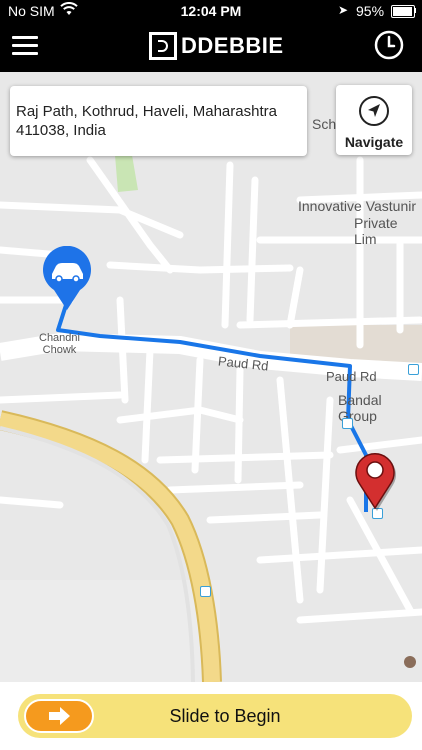 This screenshot has height=750, width=422. I want to click on status-bar: No SIM 12:04 PM ➤ 95%, so click(211, 11).